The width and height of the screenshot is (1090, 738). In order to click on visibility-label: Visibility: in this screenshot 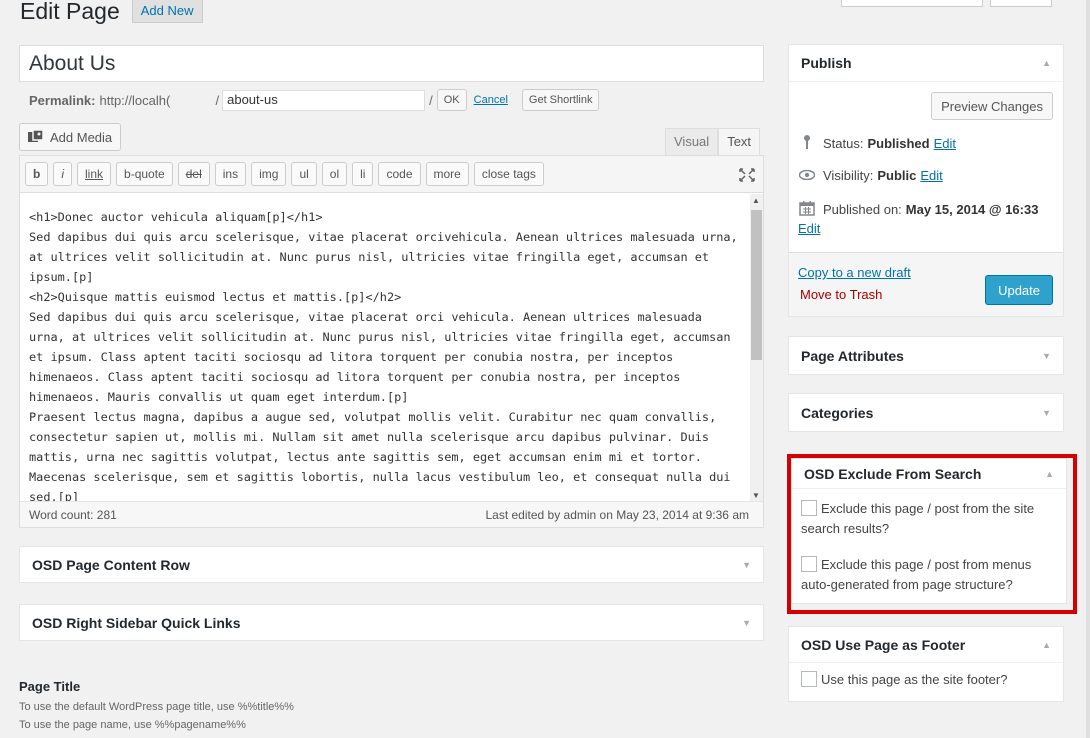, I will do `click(848, 175)`.